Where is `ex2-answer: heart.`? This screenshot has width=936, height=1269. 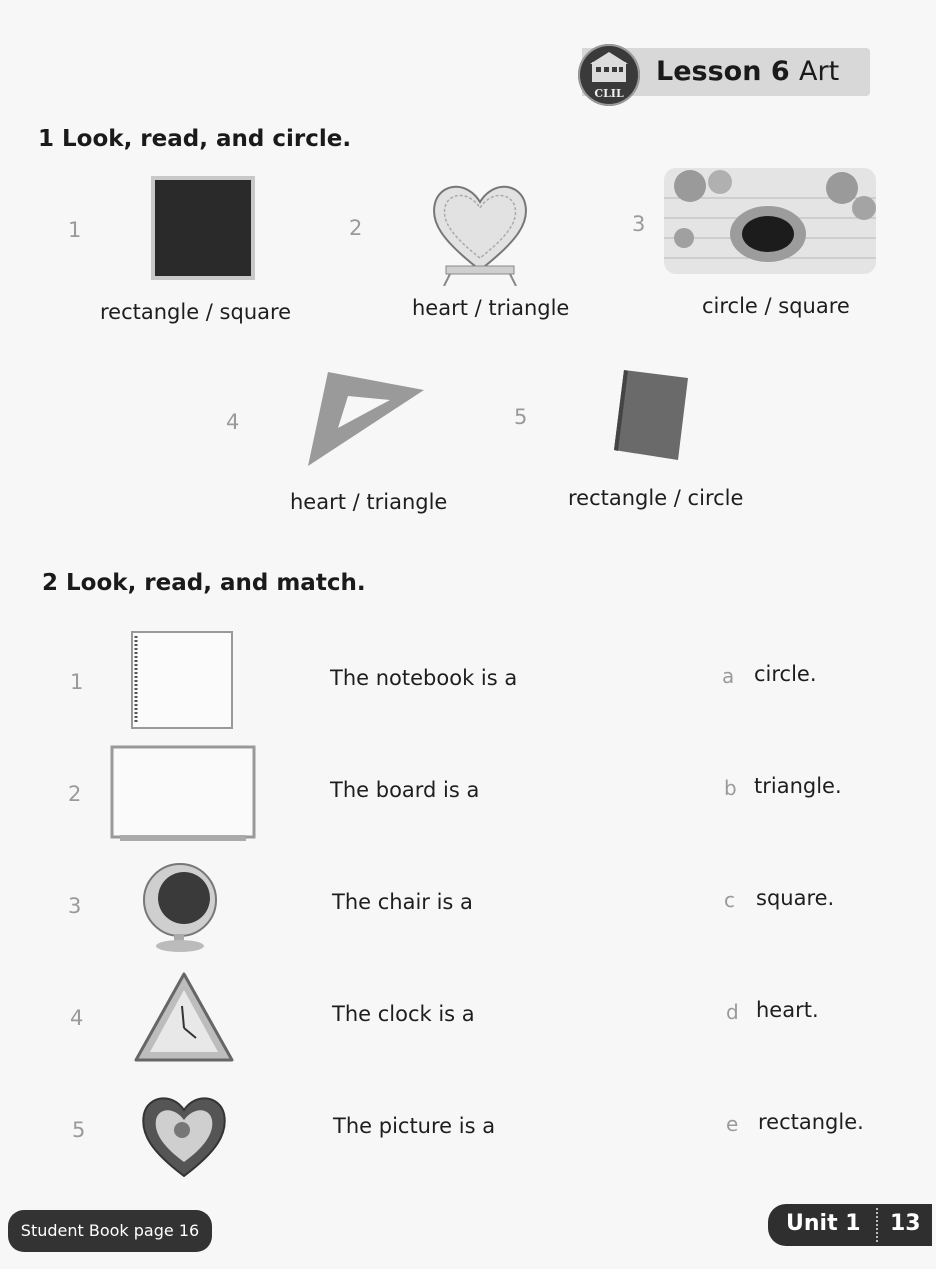
ex2-answer: heart. is located at coordinates (787, 1010).